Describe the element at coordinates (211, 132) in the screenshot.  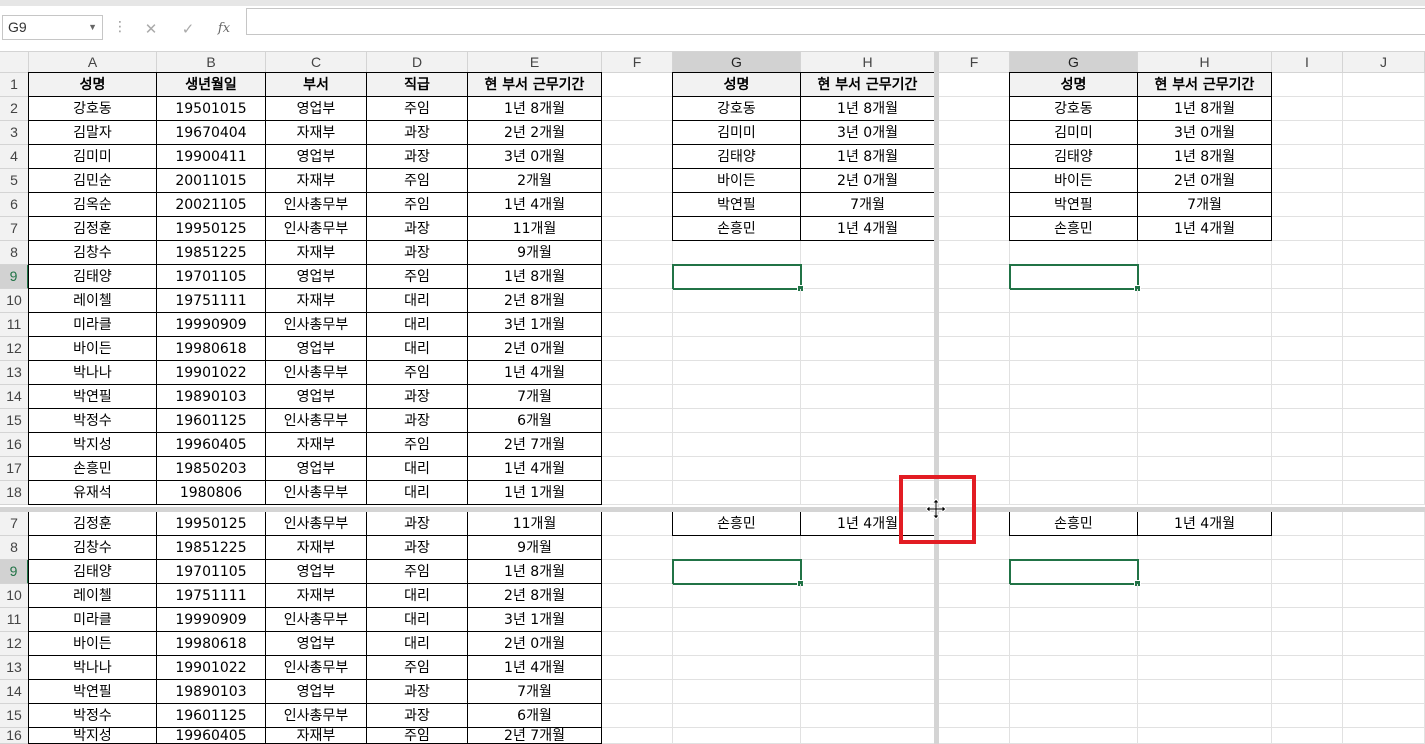
I see `table-cell: 19670404` at that location.